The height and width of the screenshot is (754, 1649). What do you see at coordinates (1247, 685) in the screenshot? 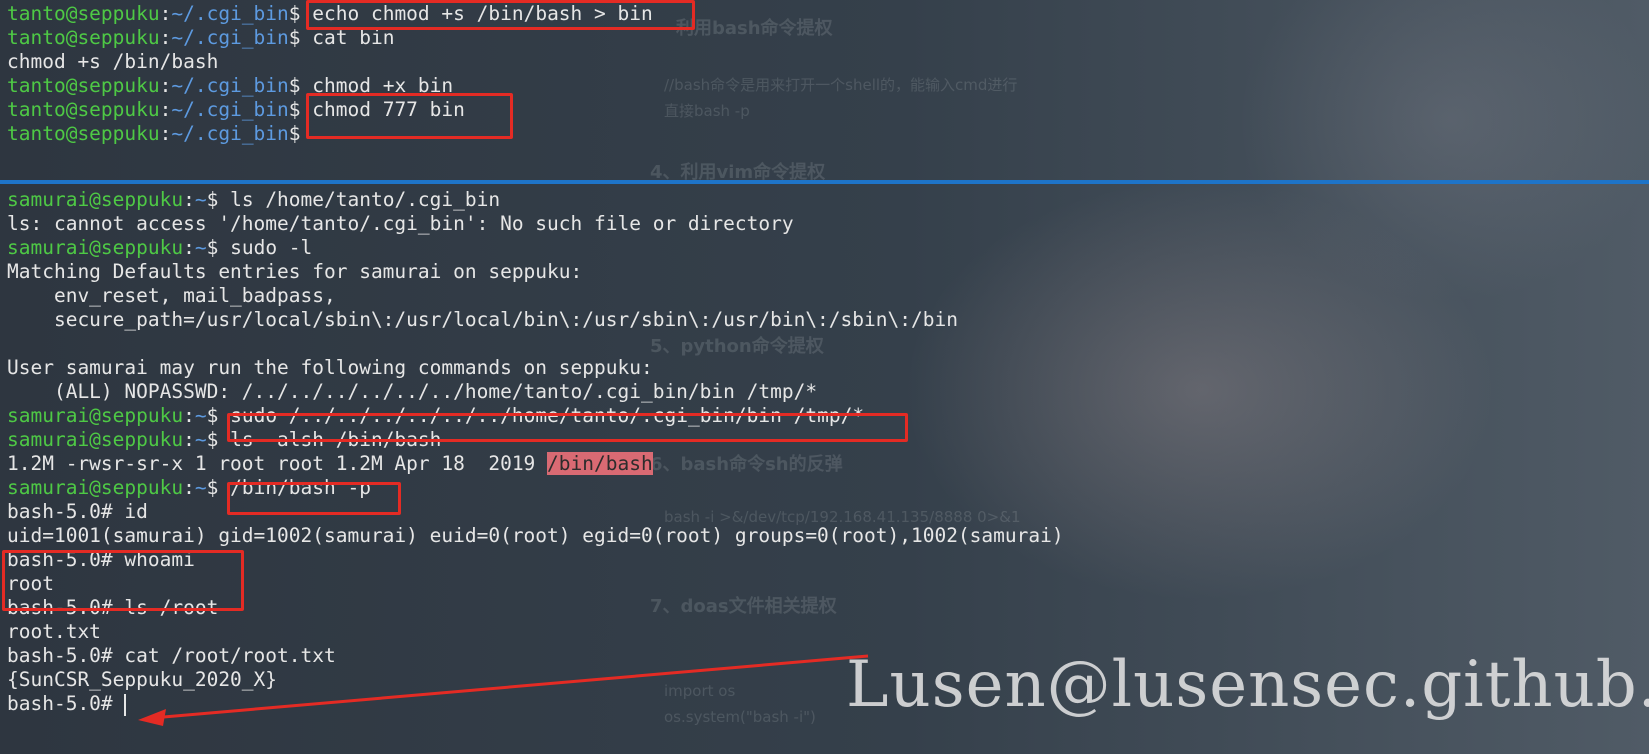
I see `watermark: Lusen@lusensec.github.io` at bounding box center [1247, 685].